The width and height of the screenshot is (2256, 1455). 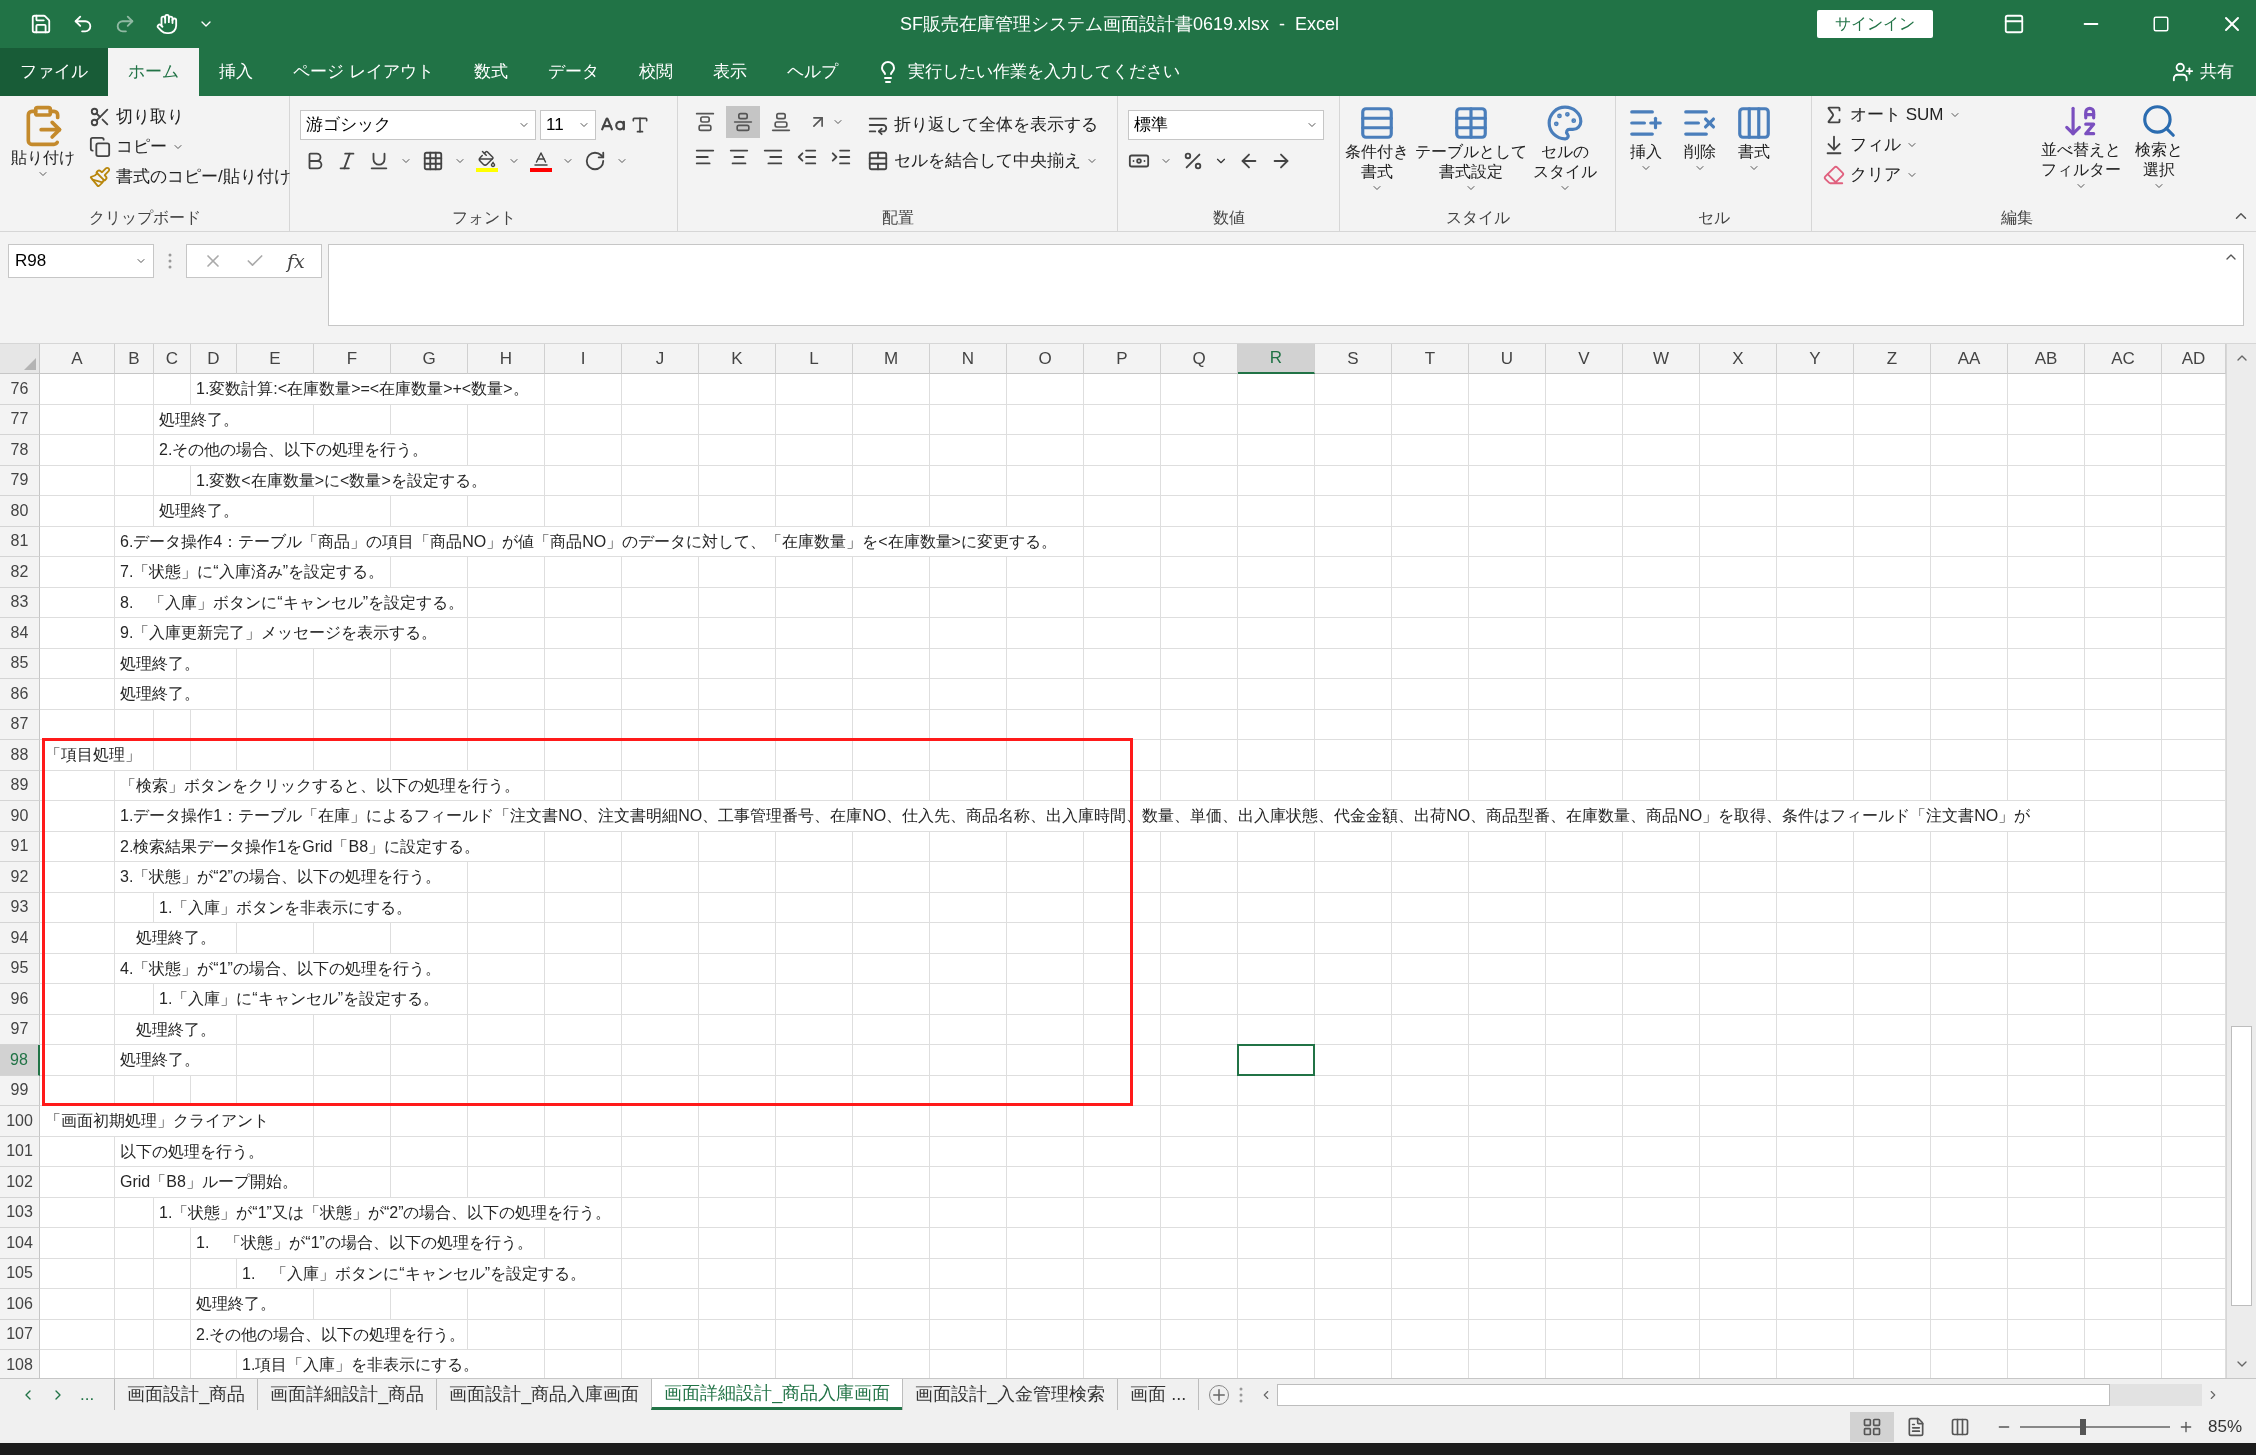 I want to click on column-header: B, so click(x=134, y=359).